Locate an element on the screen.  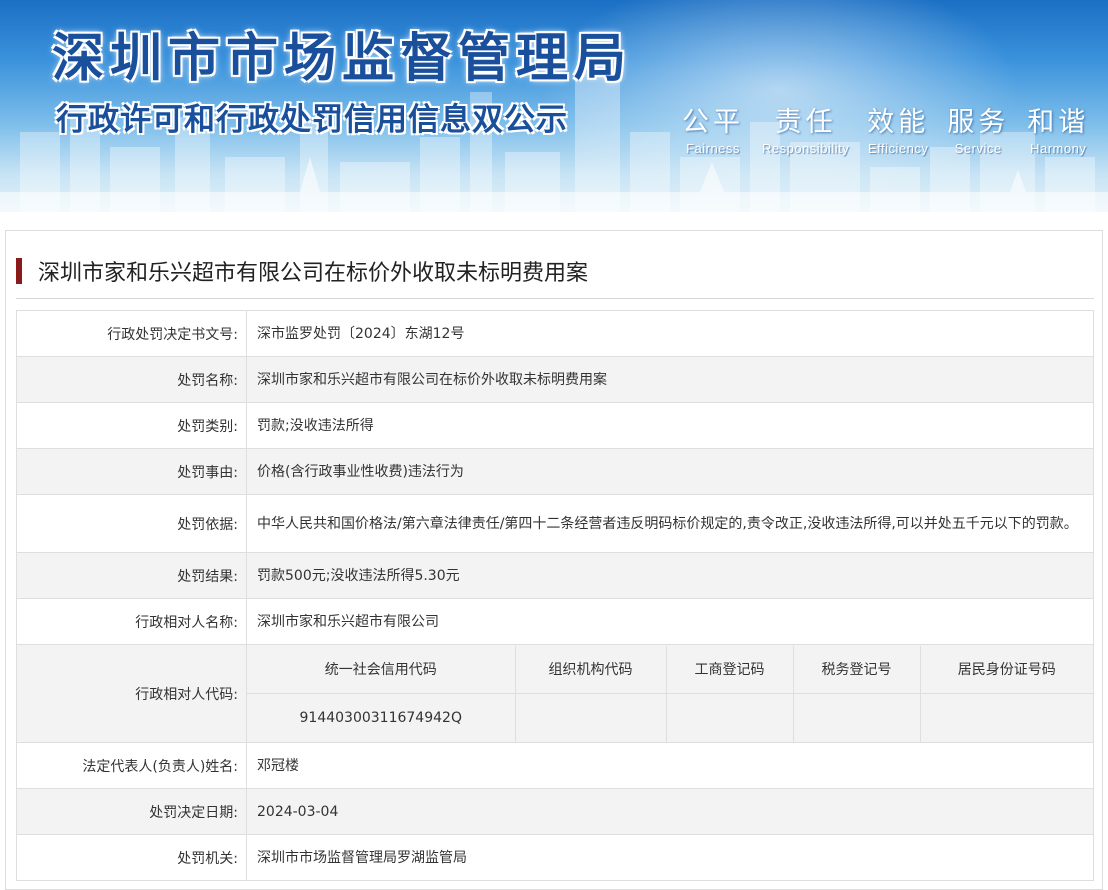
row-authority: 处罚机关: 深圳市市场监督管理局罗湖监管局 is located at coordinates (555, 857).